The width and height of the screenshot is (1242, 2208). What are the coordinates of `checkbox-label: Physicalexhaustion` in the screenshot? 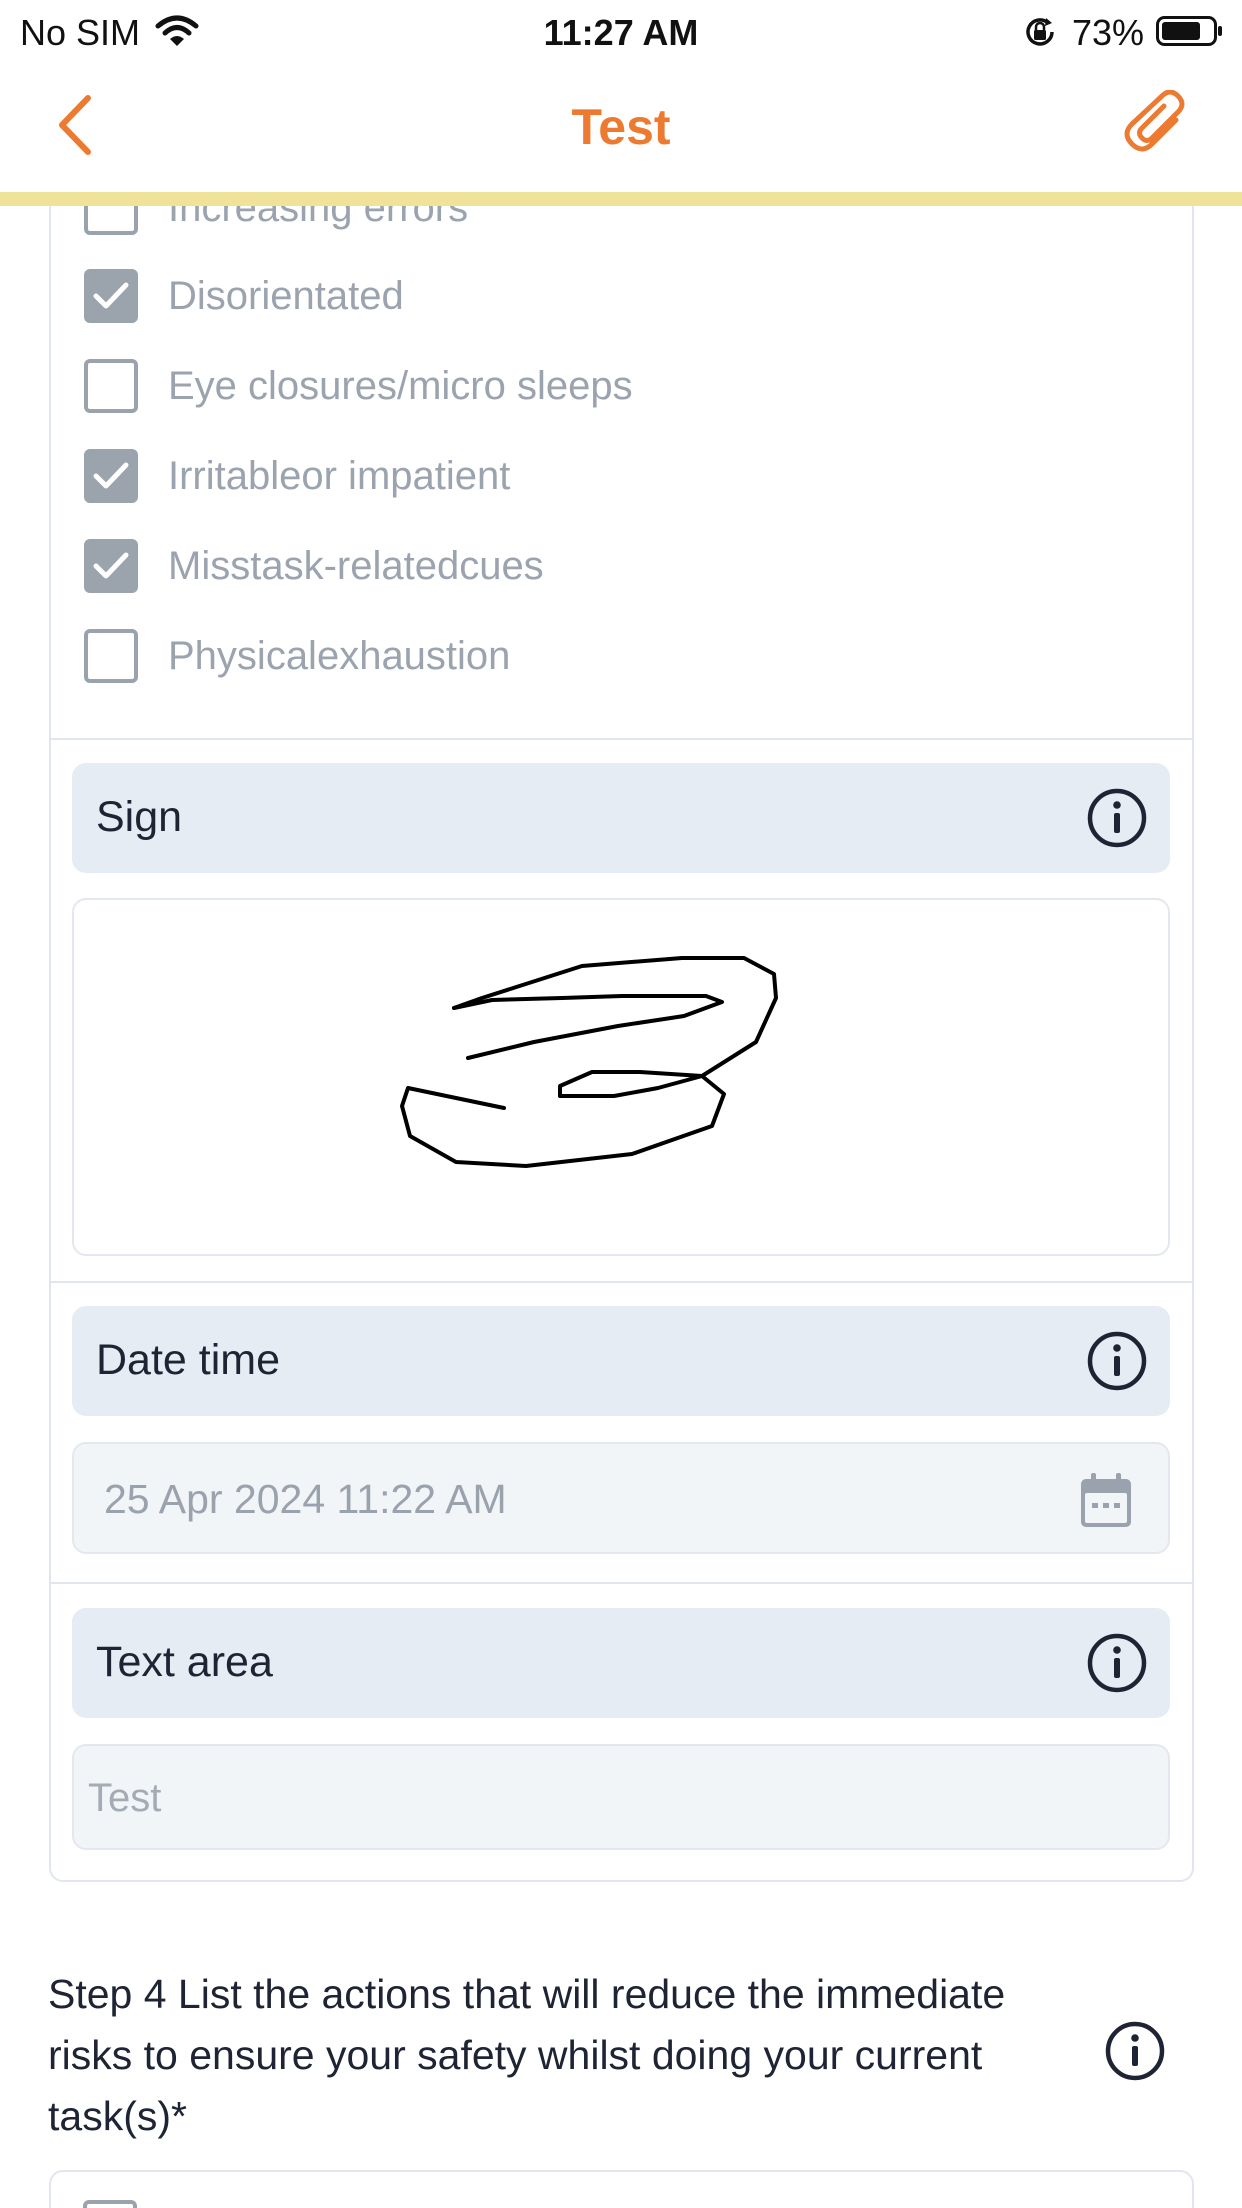 It's located at (339, 655).